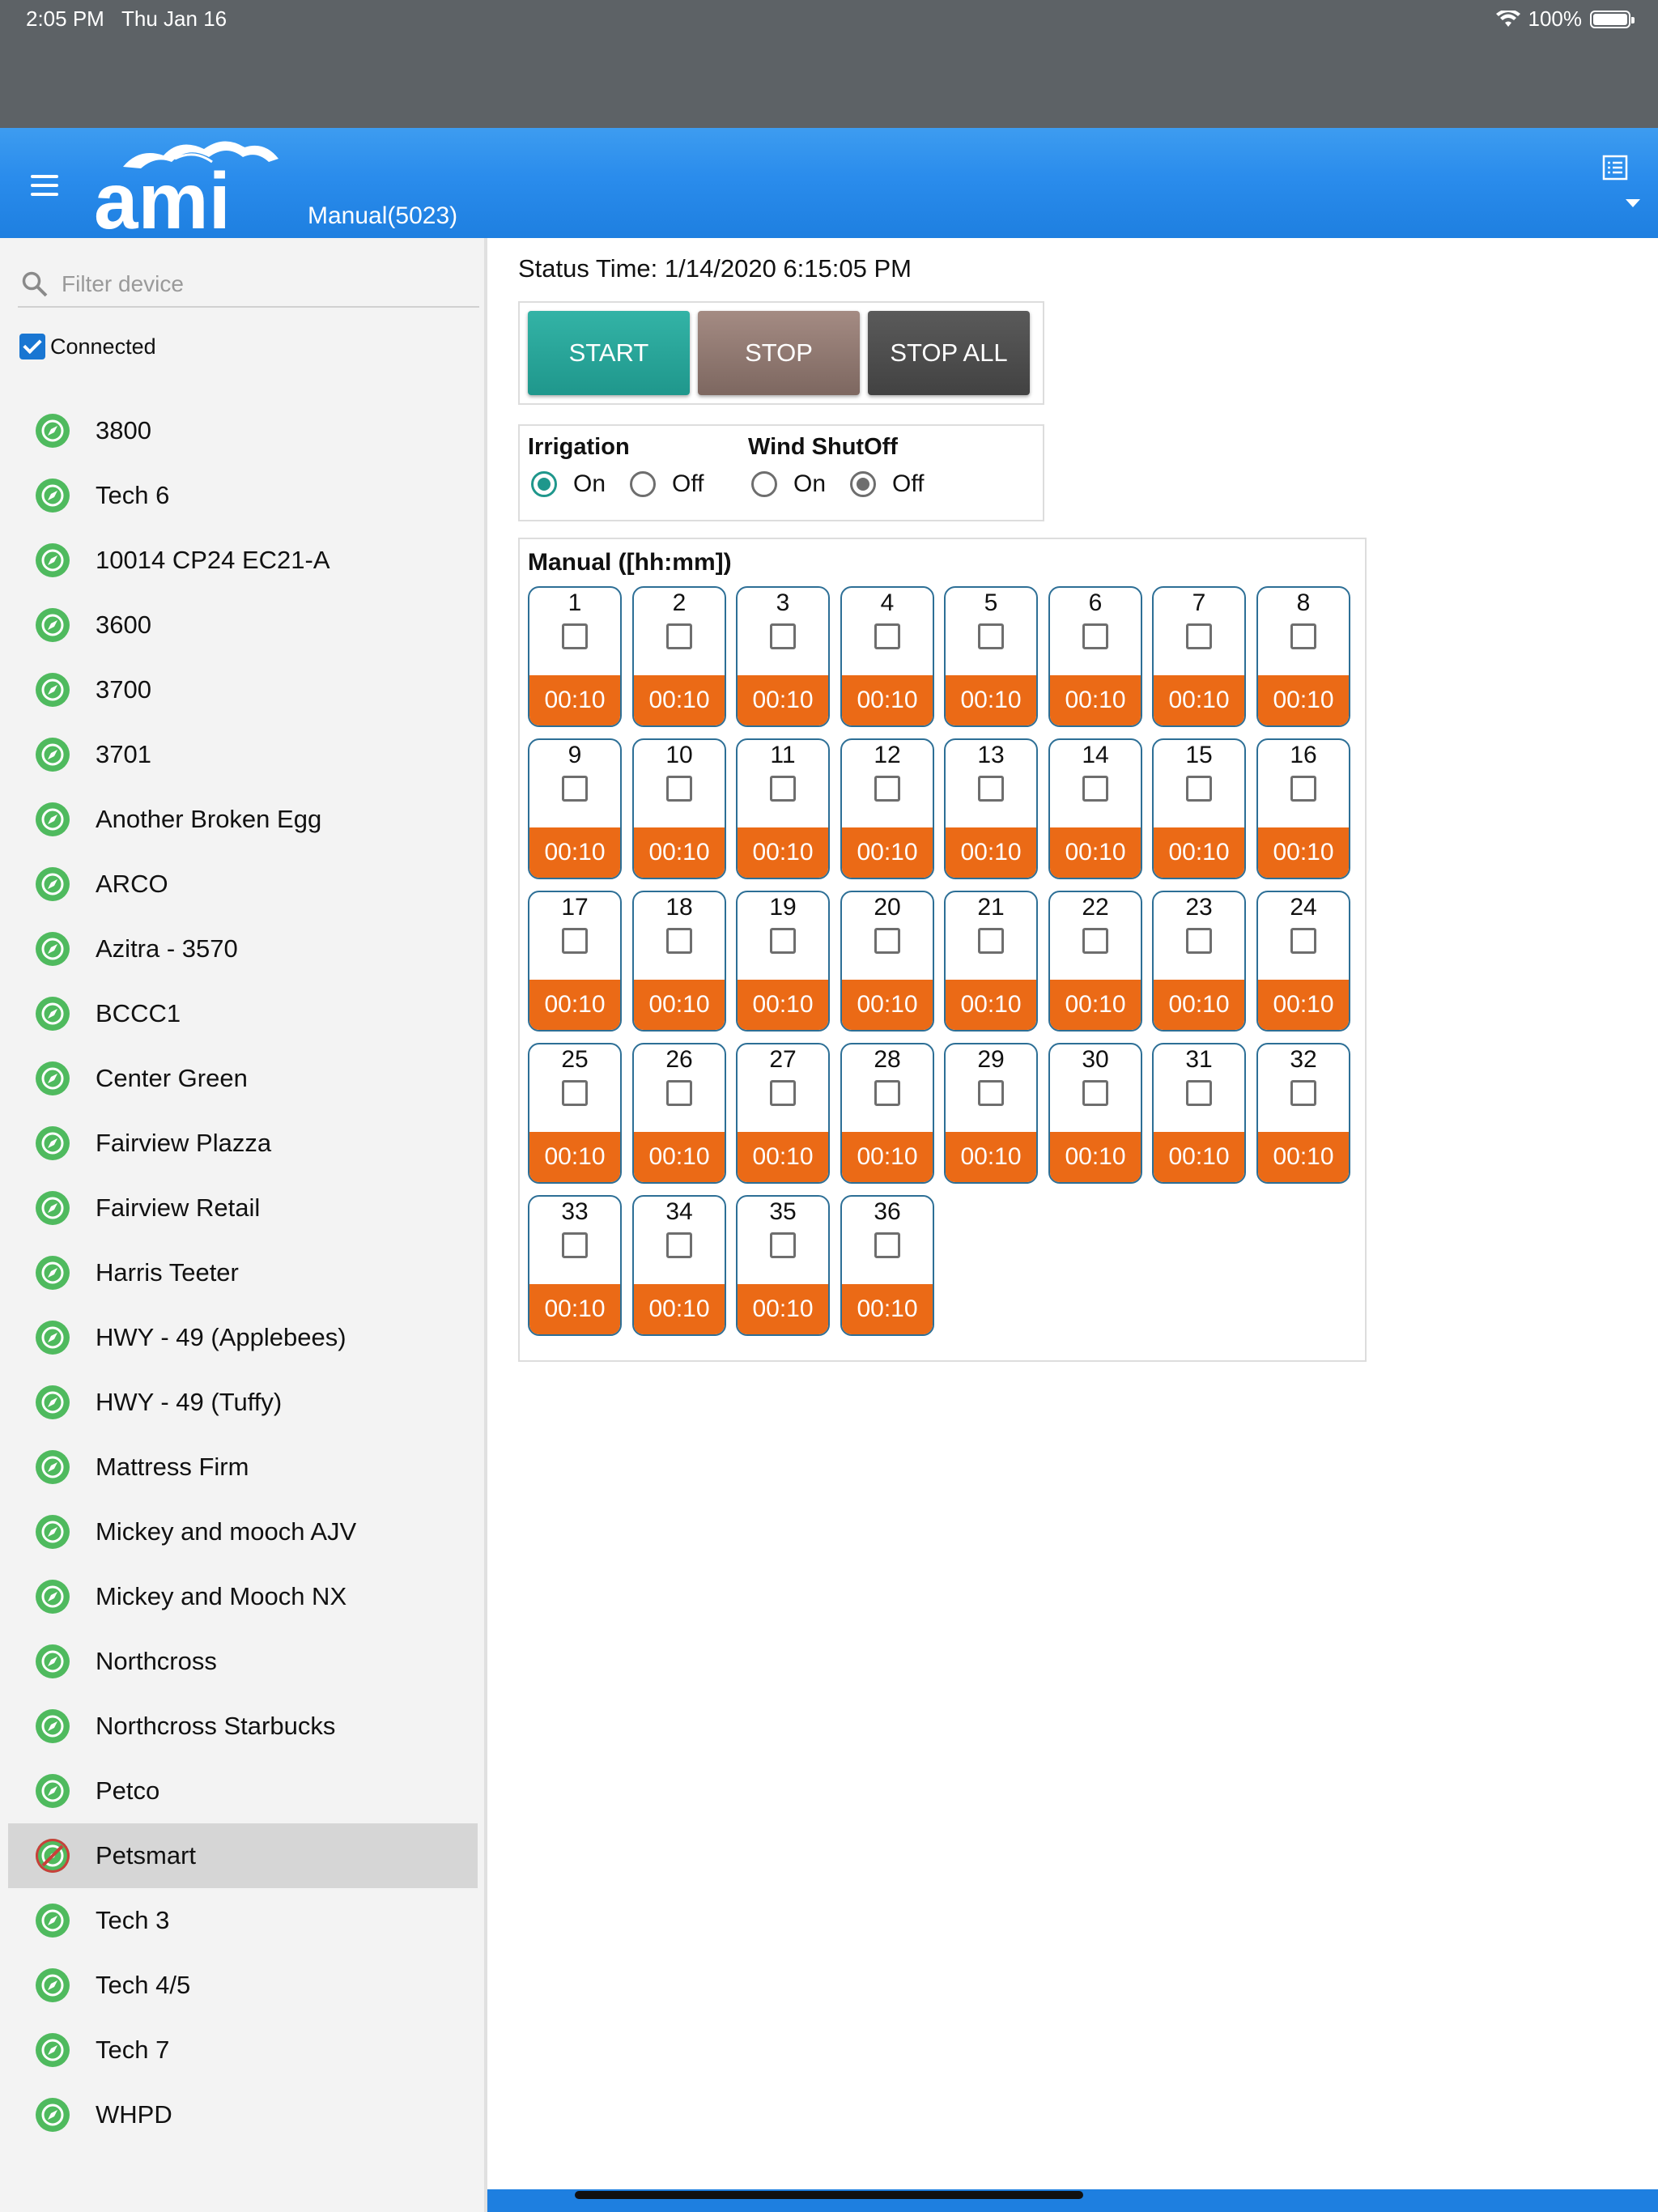 The width and height of the screenshot is (1658, 2212). What do you see at coordinates (643, 484) in the screenshot?
I see `irrigation-off-radio` at bounding box center [643, 484].